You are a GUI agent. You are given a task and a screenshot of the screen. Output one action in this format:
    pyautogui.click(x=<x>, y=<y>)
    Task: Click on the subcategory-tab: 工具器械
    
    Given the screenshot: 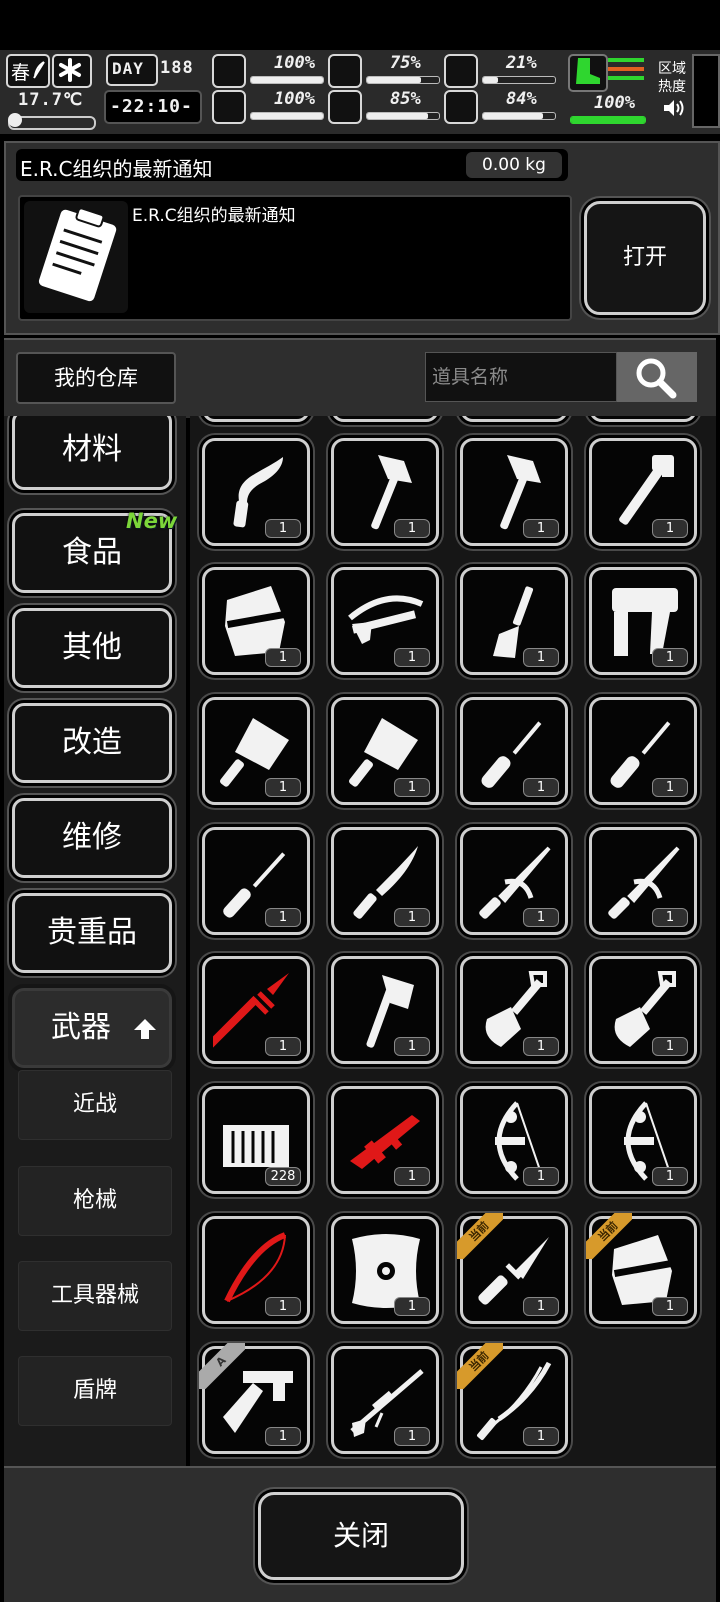 What is the action you would take?
    pyautogui.click(x=95, y=1296)
    